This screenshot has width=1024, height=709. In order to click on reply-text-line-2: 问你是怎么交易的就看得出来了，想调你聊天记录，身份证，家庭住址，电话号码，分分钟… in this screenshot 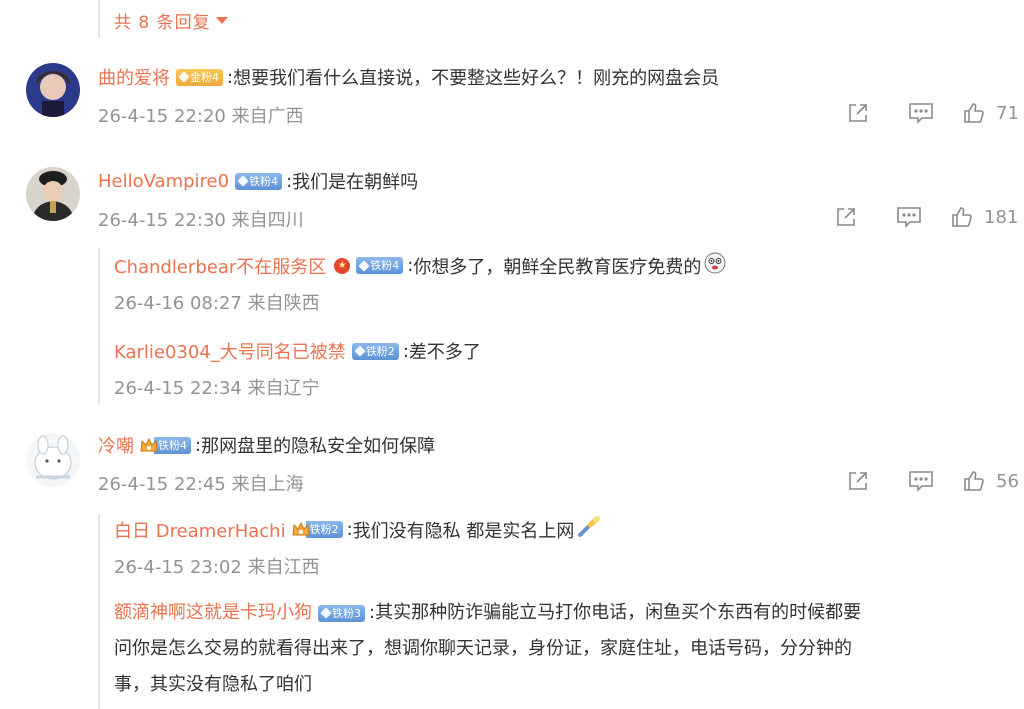, I will do `click(483, 648)`.